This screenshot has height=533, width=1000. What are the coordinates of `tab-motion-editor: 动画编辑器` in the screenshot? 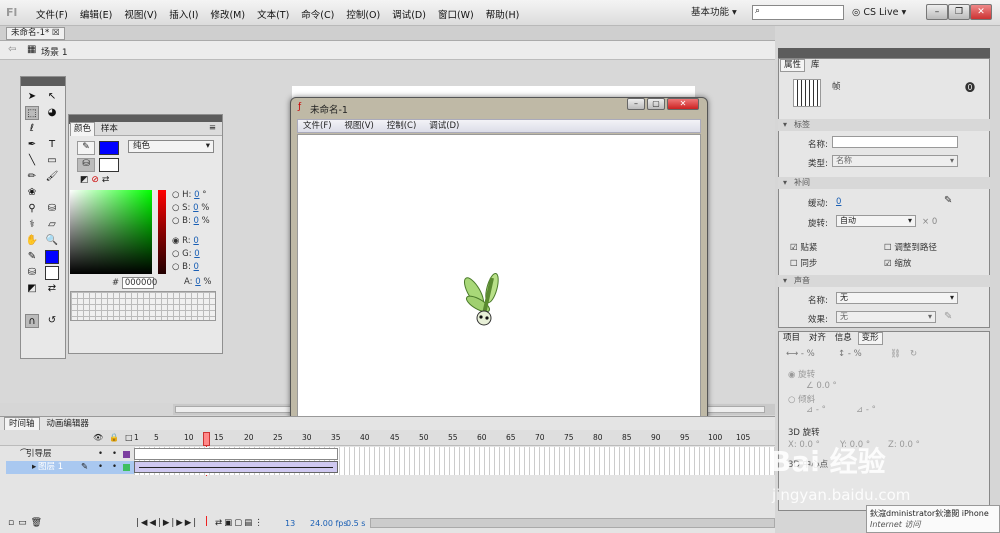 It's located at (67, 424).